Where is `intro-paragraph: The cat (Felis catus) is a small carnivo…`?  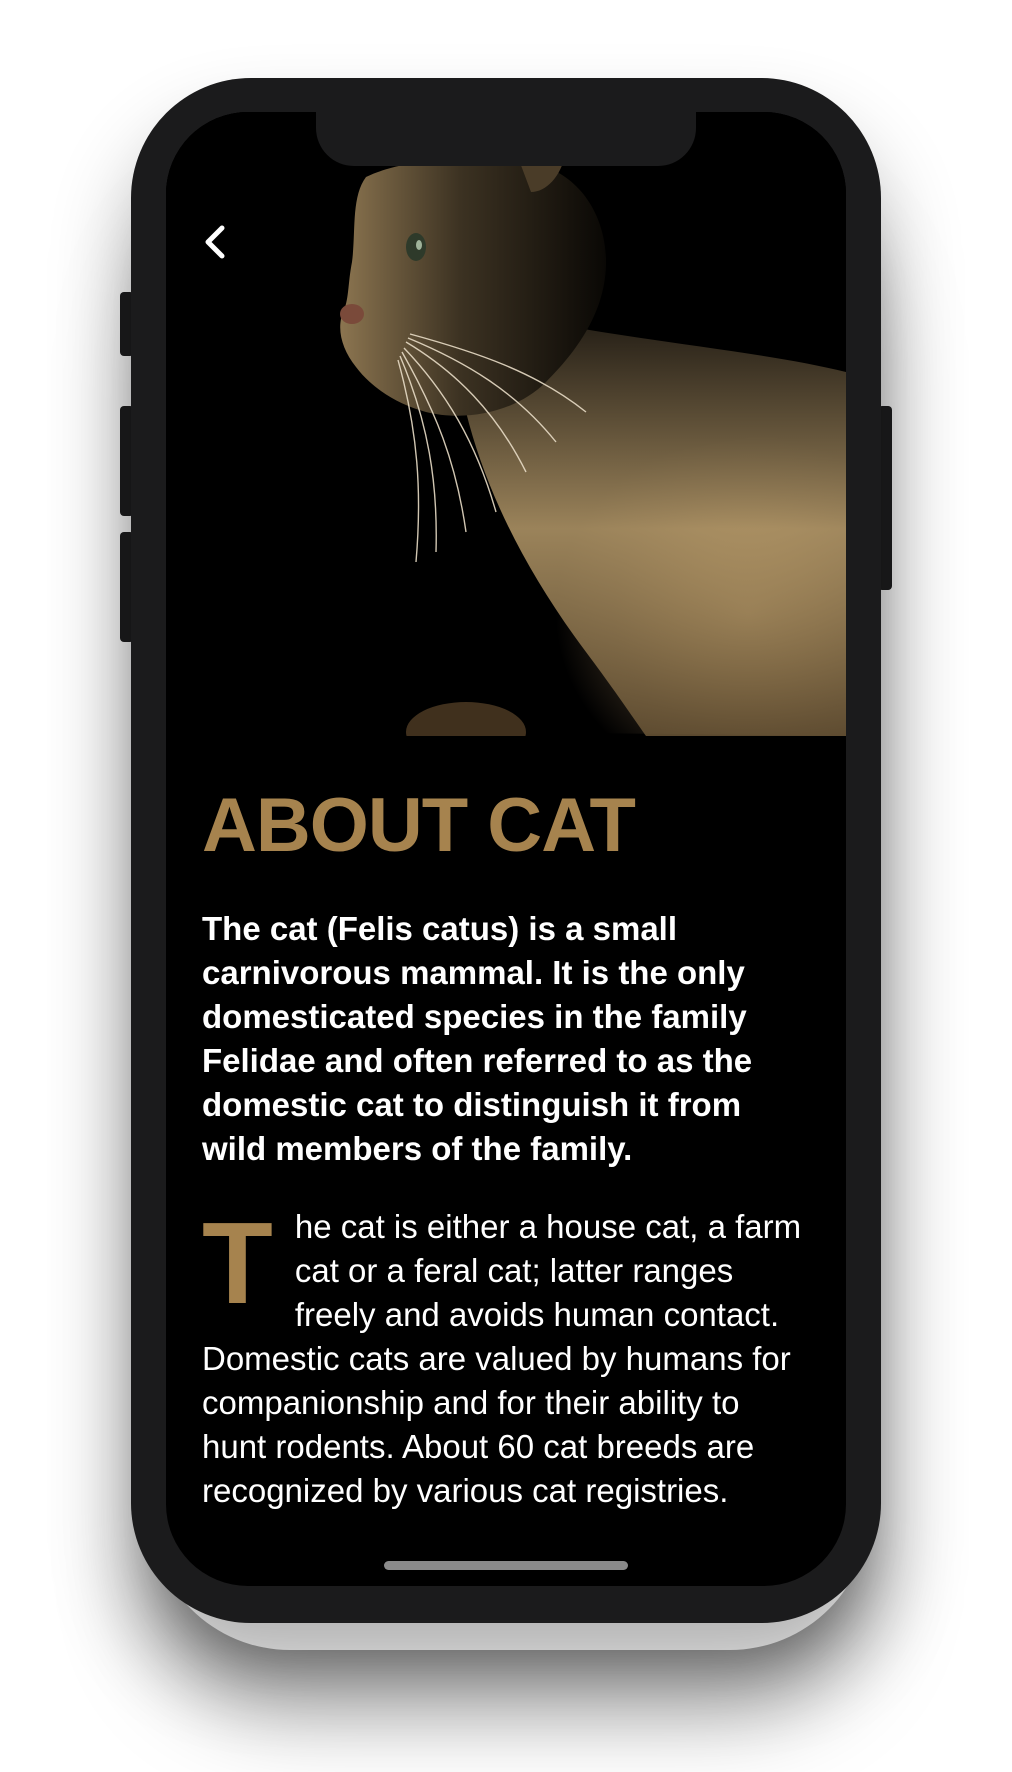 intro-paragraph: The cat (Felis catus) is a small carnivo… is located at coordinates (477, 1038).